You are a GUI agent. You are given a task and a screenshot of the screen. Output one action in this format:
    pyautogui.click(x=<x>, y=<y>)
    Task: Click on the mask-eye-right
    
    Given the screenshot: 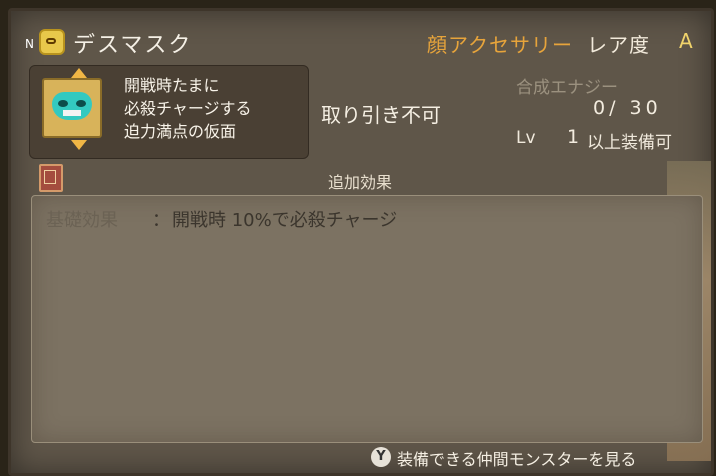 What is the action you would take?
    pyautogui.click(x=81, y=103)
    